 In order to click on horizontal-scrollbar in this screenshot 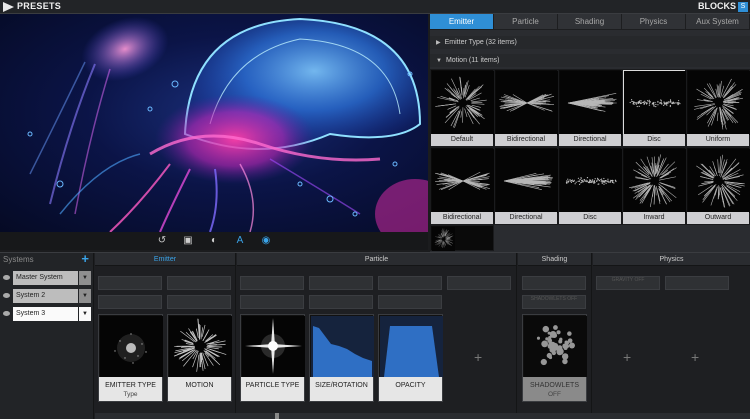, I will do `click(422, 416)`.